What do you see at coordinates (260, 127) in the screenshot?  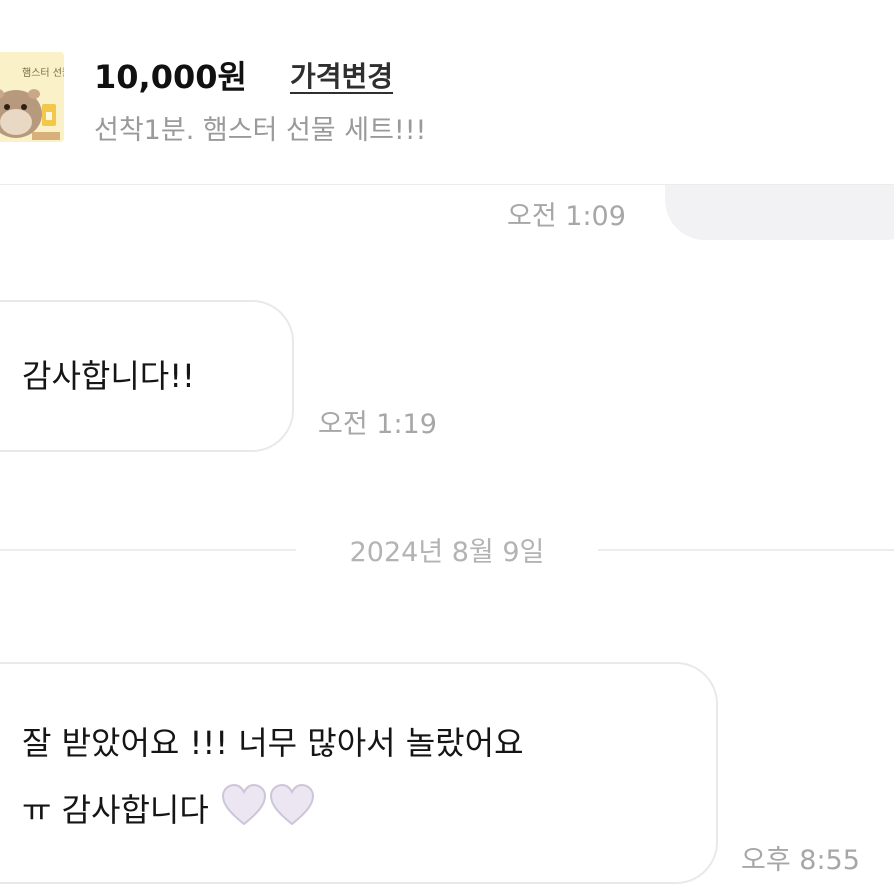 I see `product-title: 선착1분. 햄스터 선물 세트!!!` at bounding box center [260, 127].